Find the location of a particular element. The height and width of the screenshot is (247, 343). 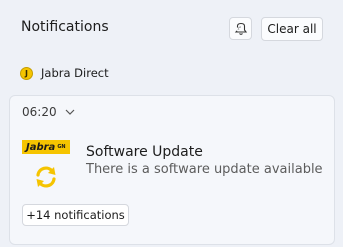

jabra-logo: Jabra GN is located at coordinates (46, 147).